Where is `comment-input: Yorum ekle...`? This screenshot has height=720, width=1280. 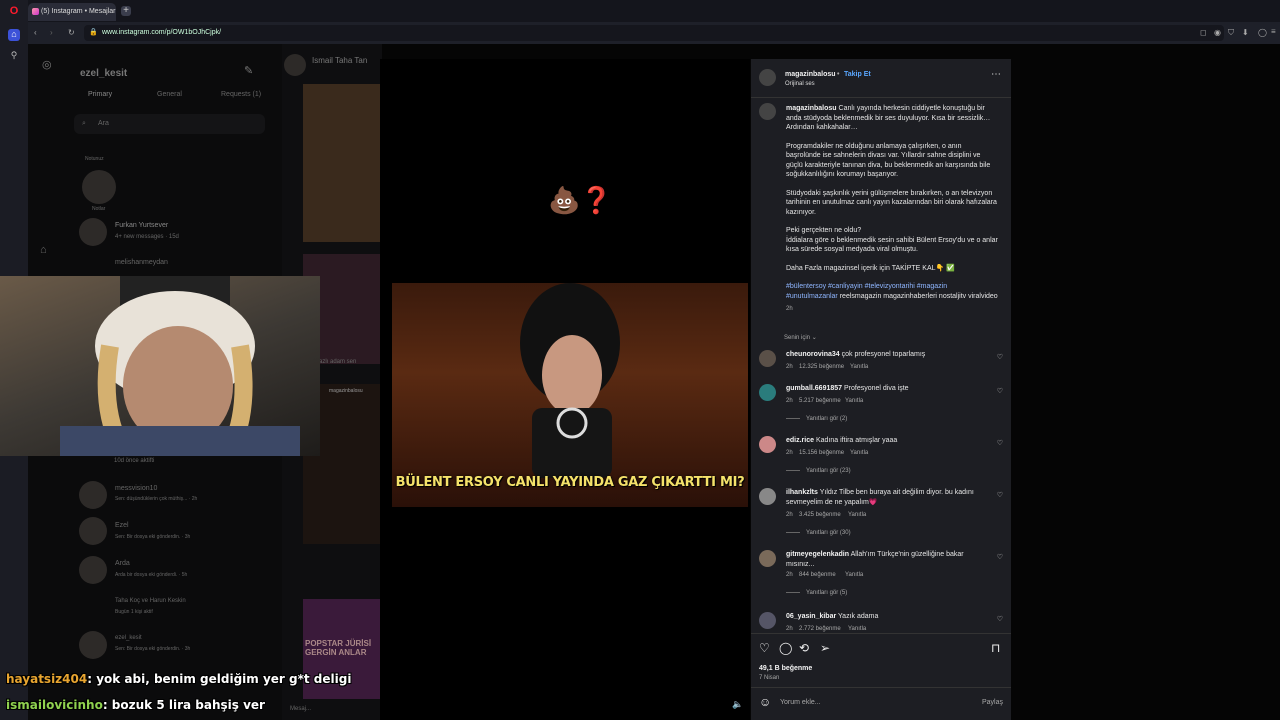
comment-input: Yorum ekle... is located at coordinates (800, 702).